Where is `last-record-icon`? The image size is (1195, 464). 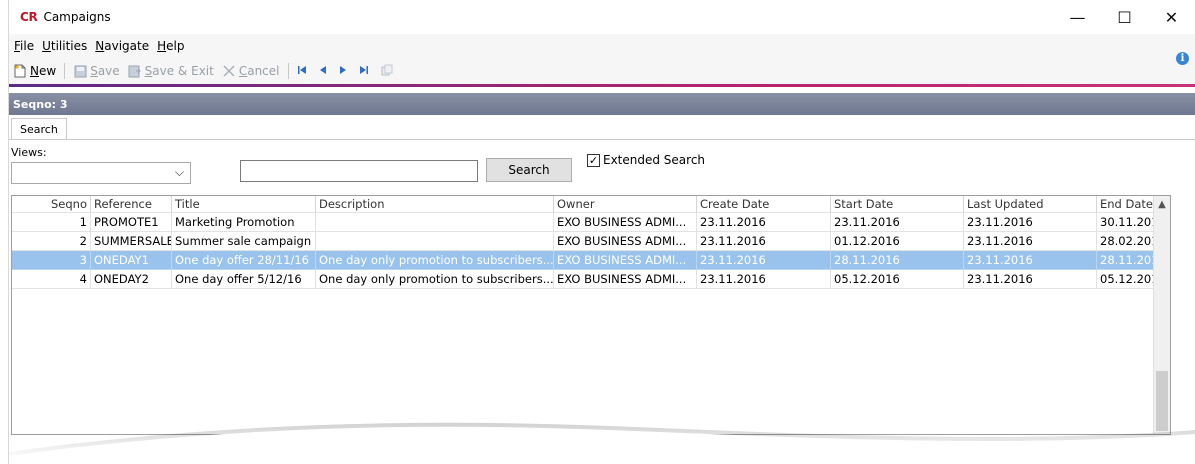
last-record-icon is located at coordinates (364, 71).